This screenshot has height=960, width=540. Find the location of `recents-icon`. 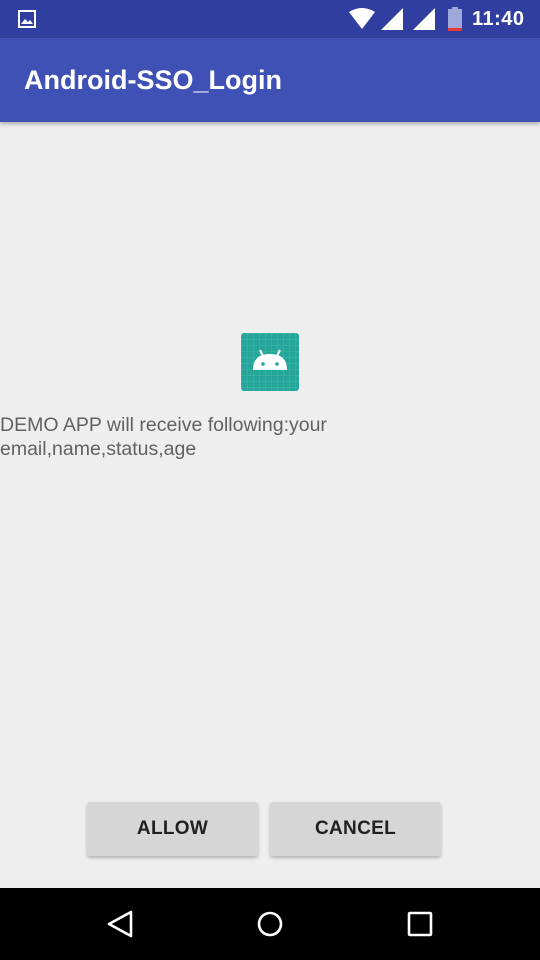

recents-icon is located at coordinates (420, 924).